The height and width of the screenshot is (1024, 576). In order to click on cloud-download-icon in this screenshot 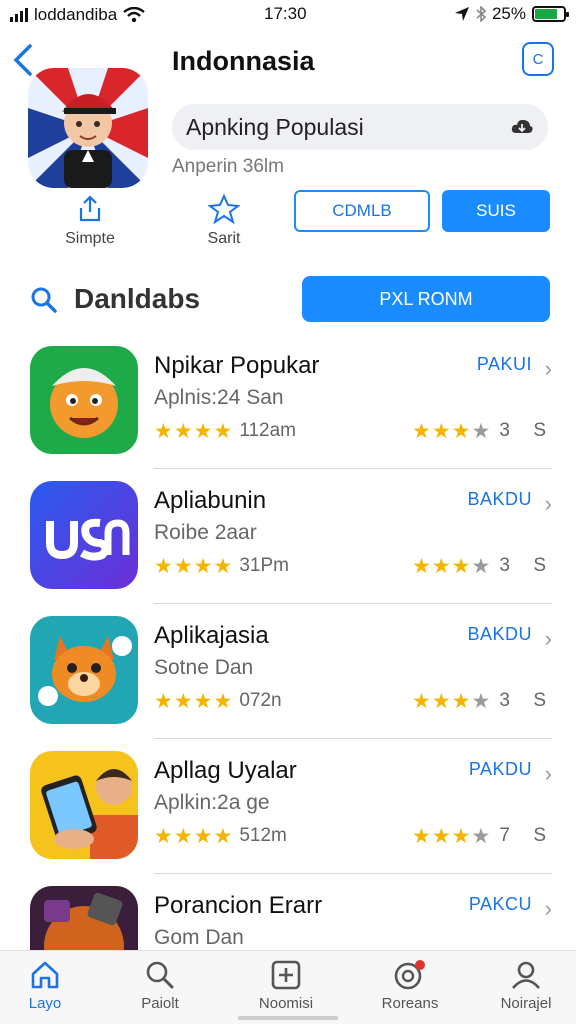, I will do `click(522, 127)`.